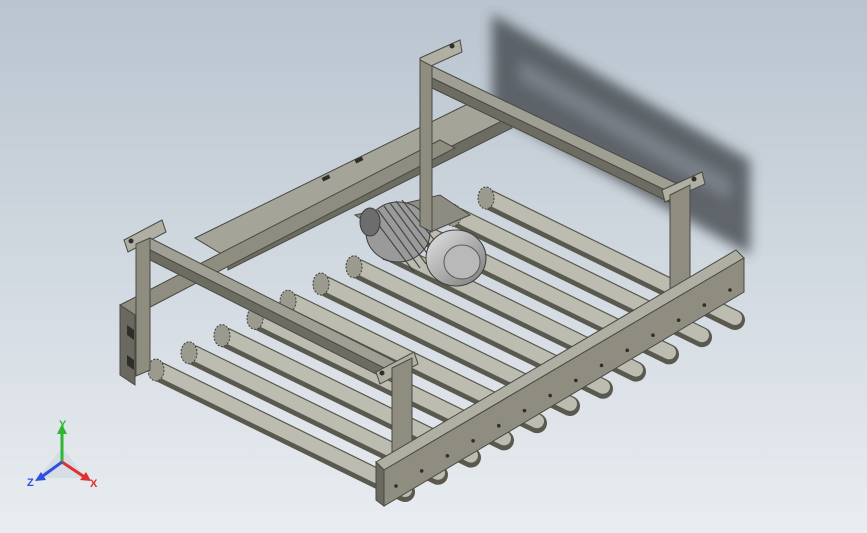 This screenshot has height=533, width=867. I want to click on z-axis-label: Z, so click(30, 483).